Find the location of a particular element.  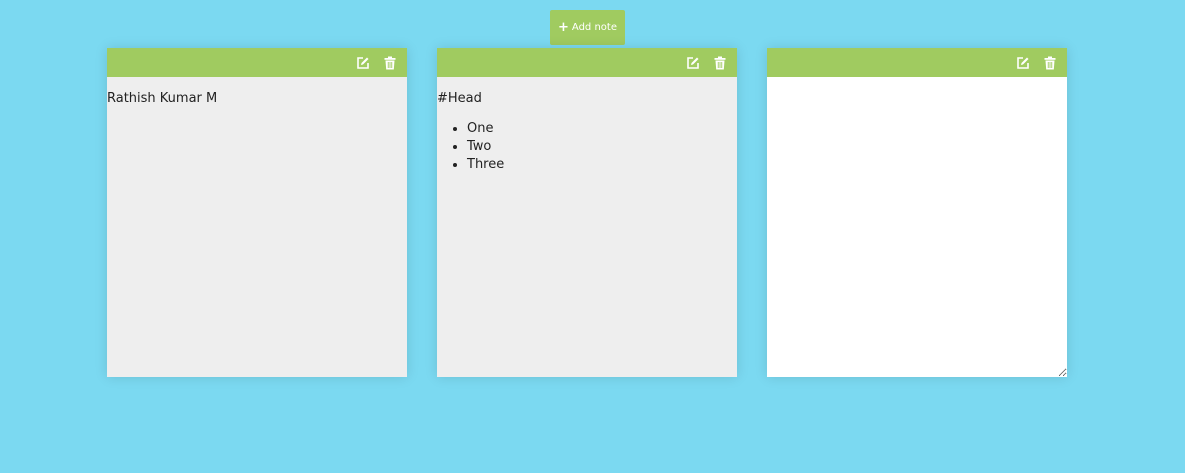

list-item: Three is located at coordinates (602, 165).